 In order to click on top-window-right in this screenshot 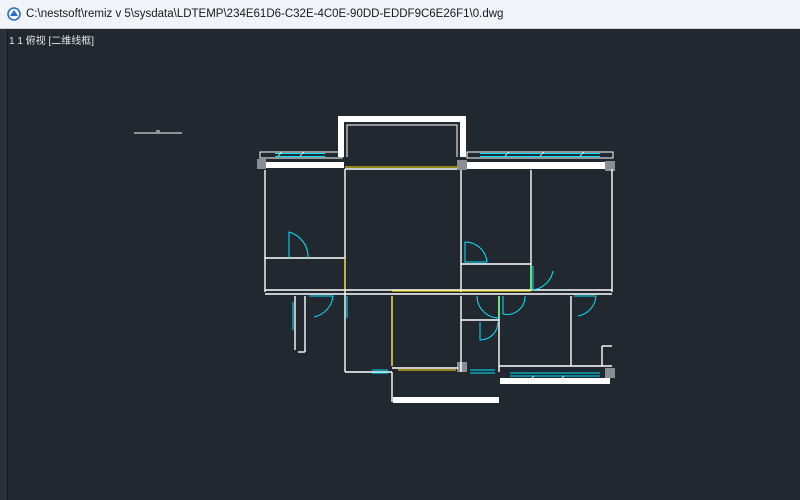, I will do `click(540, 160)`.